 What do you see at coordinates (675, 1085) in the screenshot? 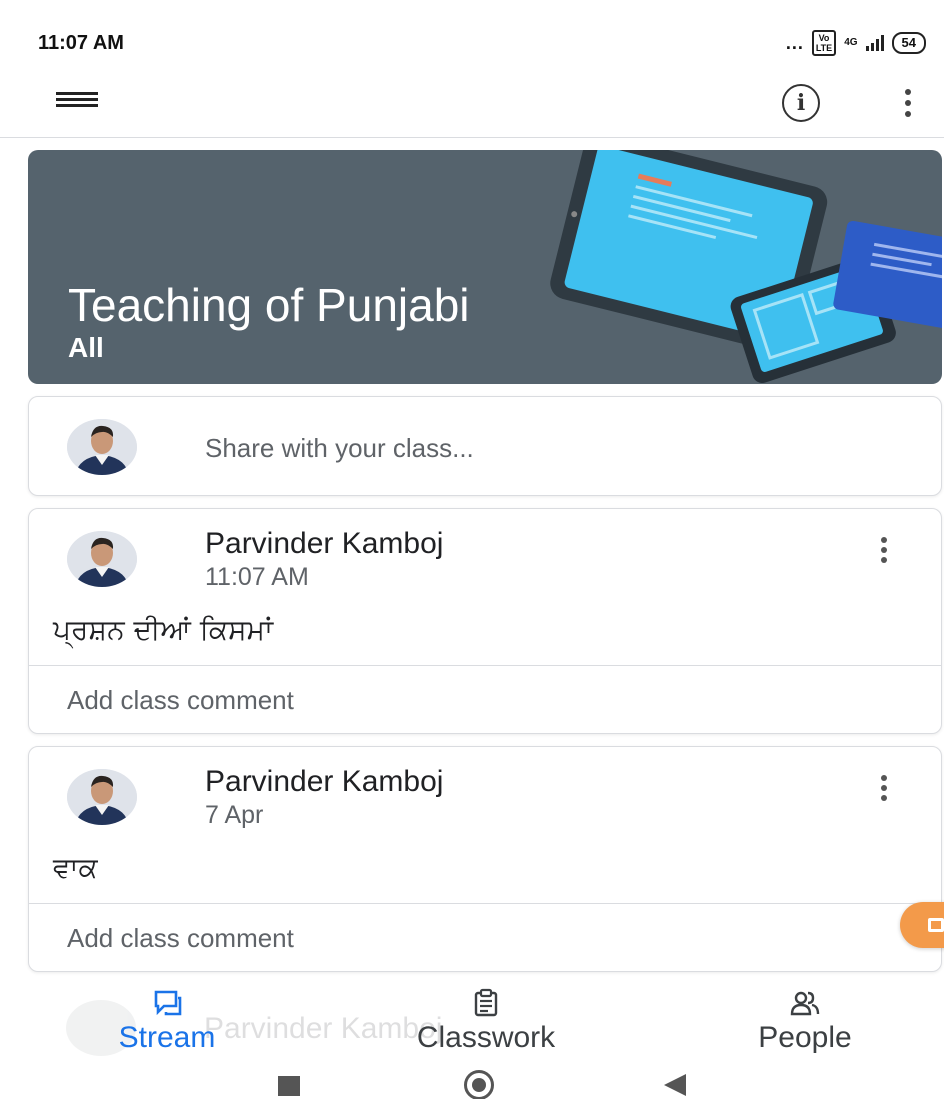
I see `back-icon` at bounding box center [675, 1085].